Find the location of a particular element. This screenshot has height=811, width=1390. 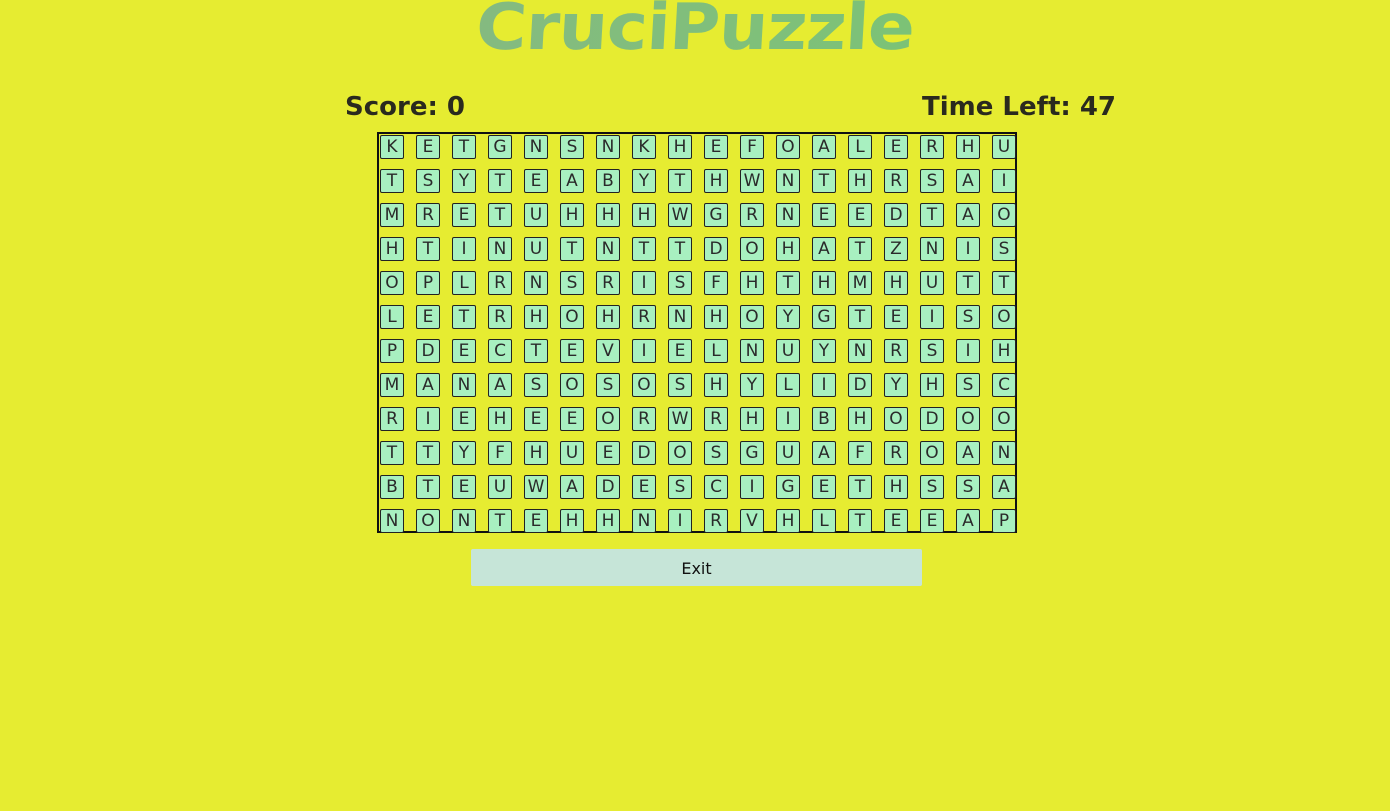

grid-cell: V is located at coordinates (752, 521).